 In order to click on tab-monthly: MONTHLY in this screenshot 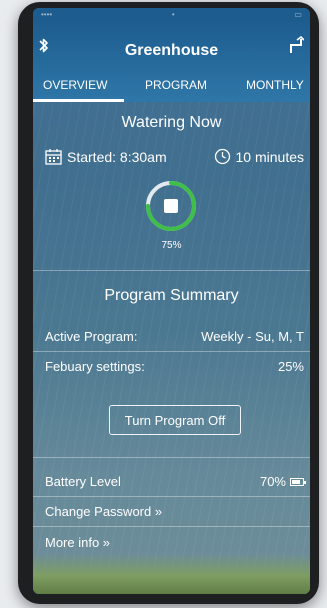, I will do `click(275, 85)`.